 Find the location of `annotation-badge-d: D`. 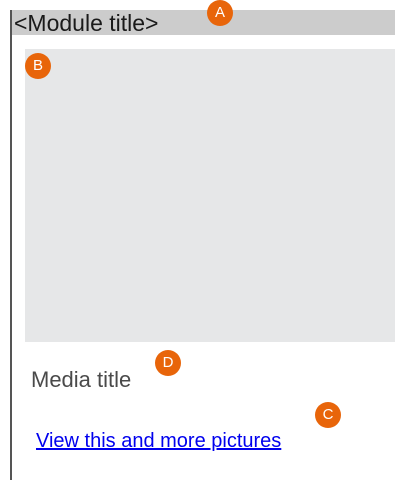

annotation-badge-d: D is located at coordinates (168, 363).